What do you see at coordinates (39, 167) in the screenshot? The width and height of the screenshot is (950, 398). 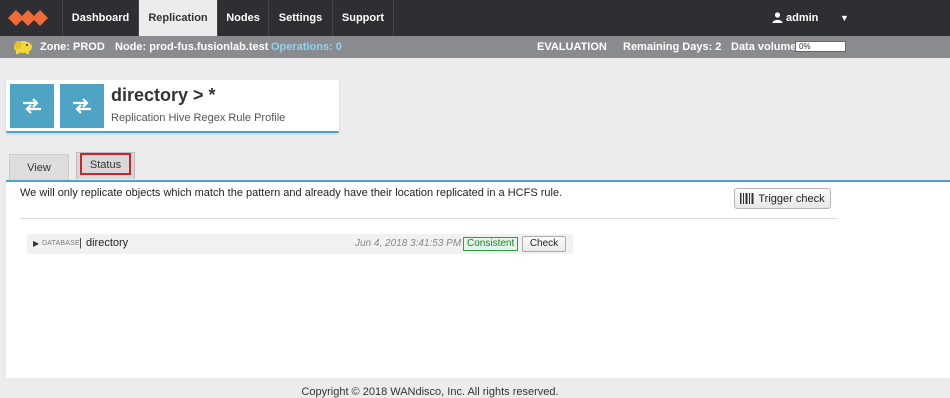 I see `tab-view: View` at bounding box center [39, 167].